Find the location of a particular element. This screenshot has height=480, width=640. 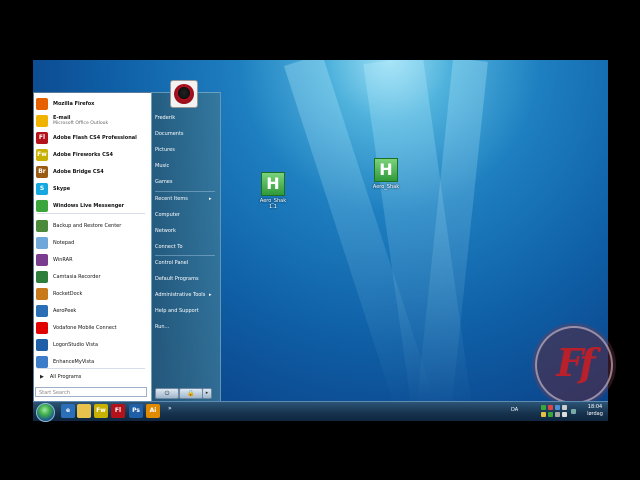

recent-program-item: LogonStudio Vista is located at coordinates (92, 344).